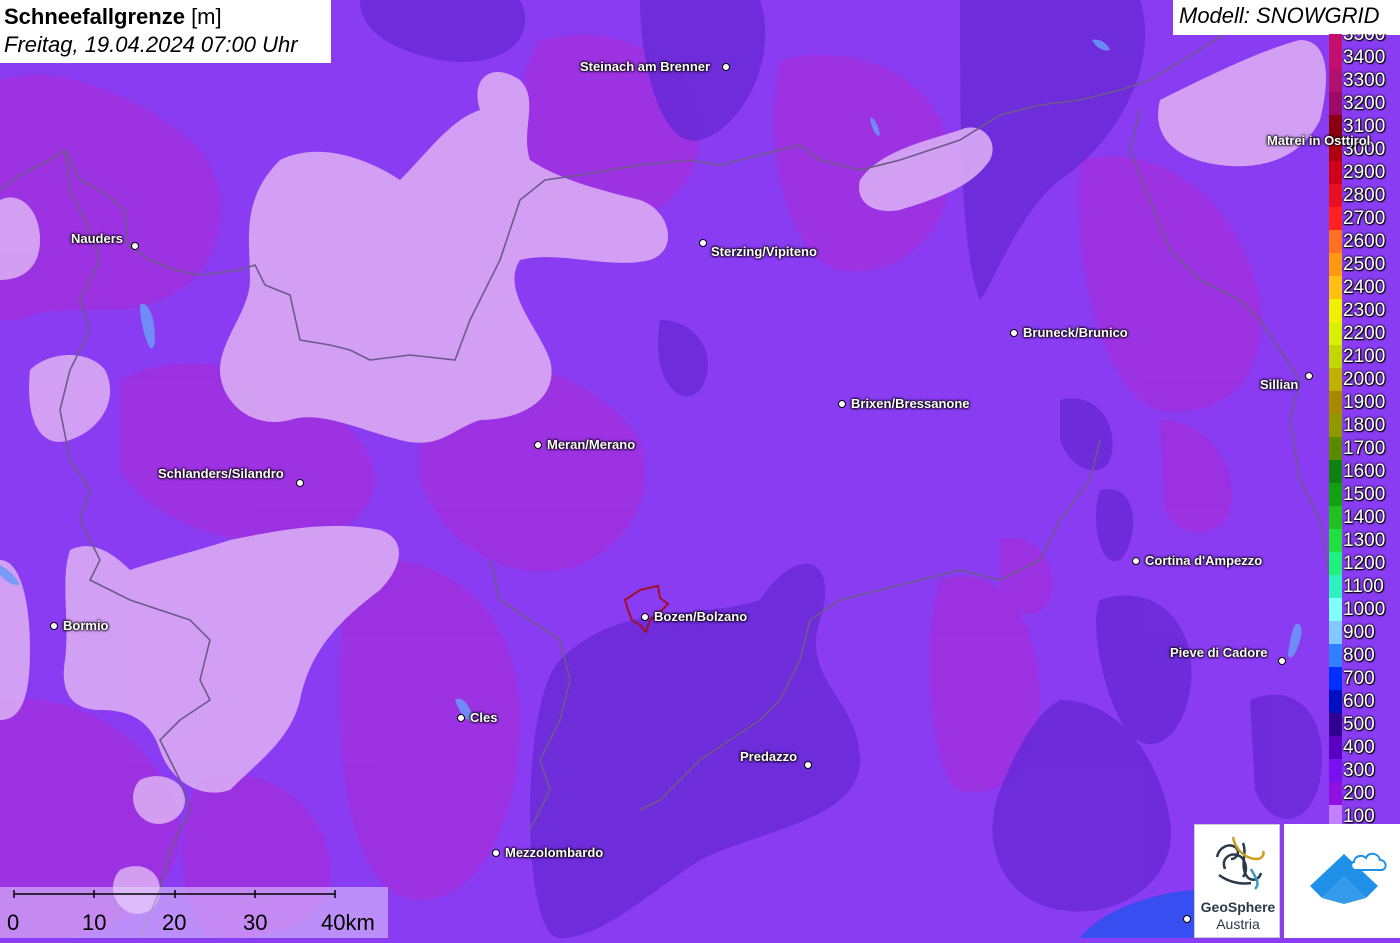 This screenshot has width=1400, height=943. What do you see at coordinates (1359, 747) in the screenshot?
I see `legend-label: 400` at bounding box center [1359, 747].